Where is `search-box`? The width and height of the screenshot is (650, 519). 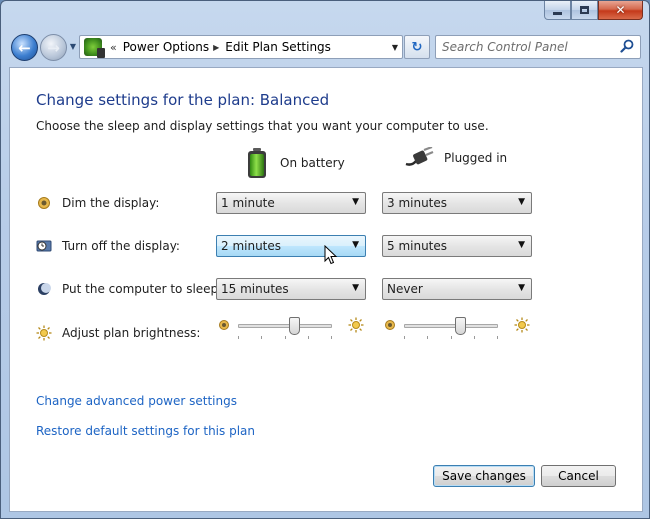 search-box is located at coordinates (538, 47).